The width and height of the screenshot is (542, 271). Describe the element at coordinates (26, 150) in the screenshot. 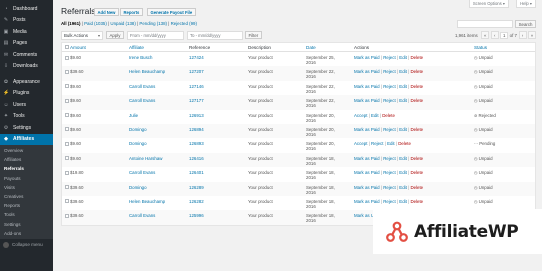

I see `submenu-item-overview: Overview` at that location.